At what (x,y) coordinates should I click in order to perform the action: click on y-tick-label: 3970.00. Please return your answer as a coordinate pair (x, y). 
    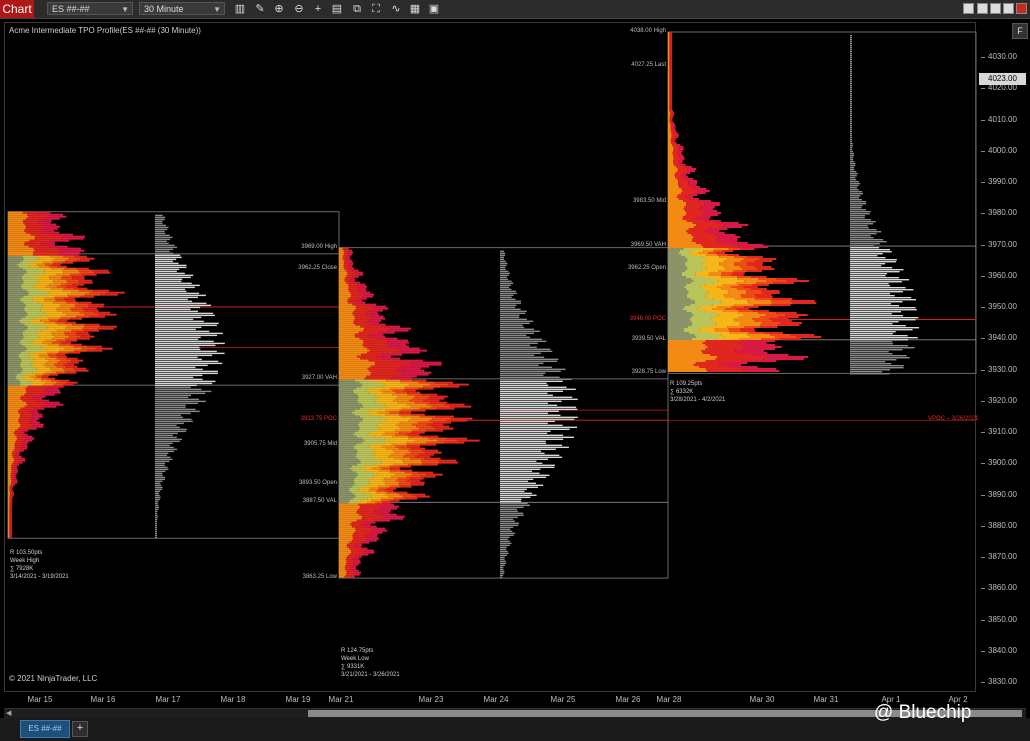
    Looking at the image, I should click on (999, 244).